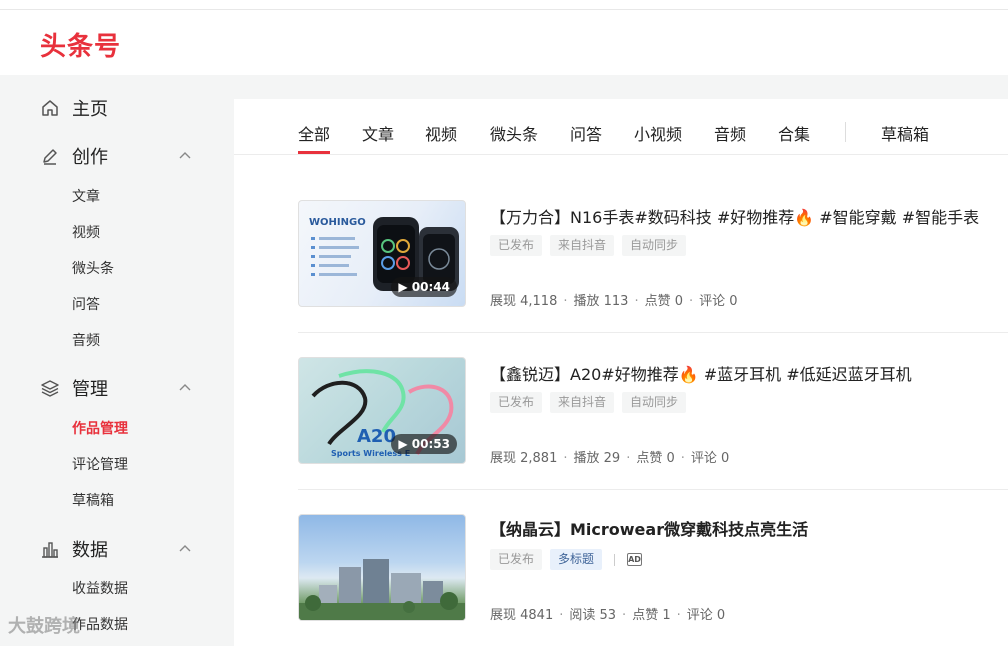 The height and width of the screenshot is (646, 1008). I want to click on tab-all: 全部, so click(314, 133).